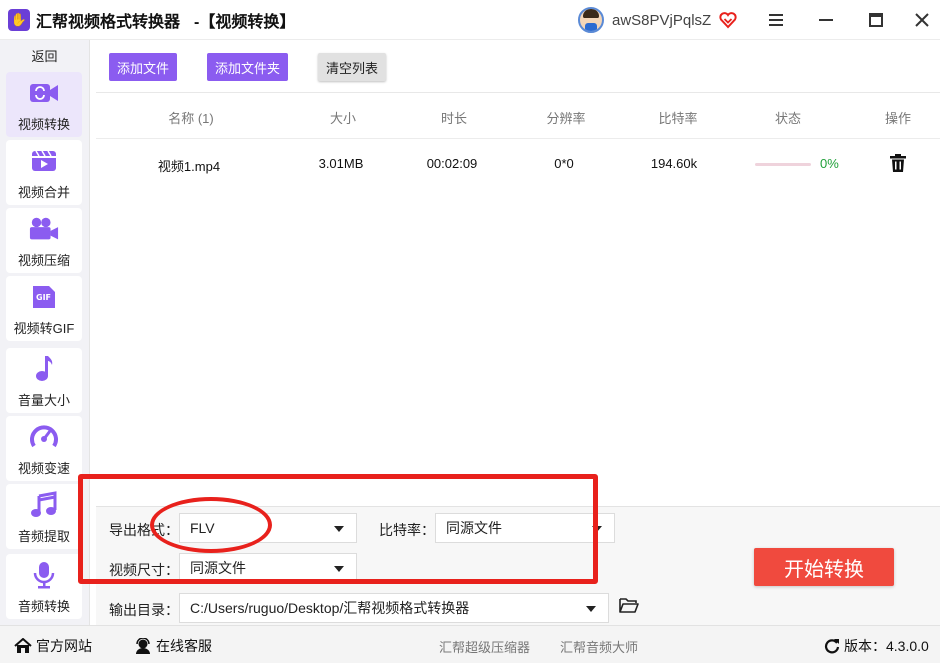 This screenshot has height=663, width=940. I want to click on column-header-resolution: 分辨率, so click(566, 117).